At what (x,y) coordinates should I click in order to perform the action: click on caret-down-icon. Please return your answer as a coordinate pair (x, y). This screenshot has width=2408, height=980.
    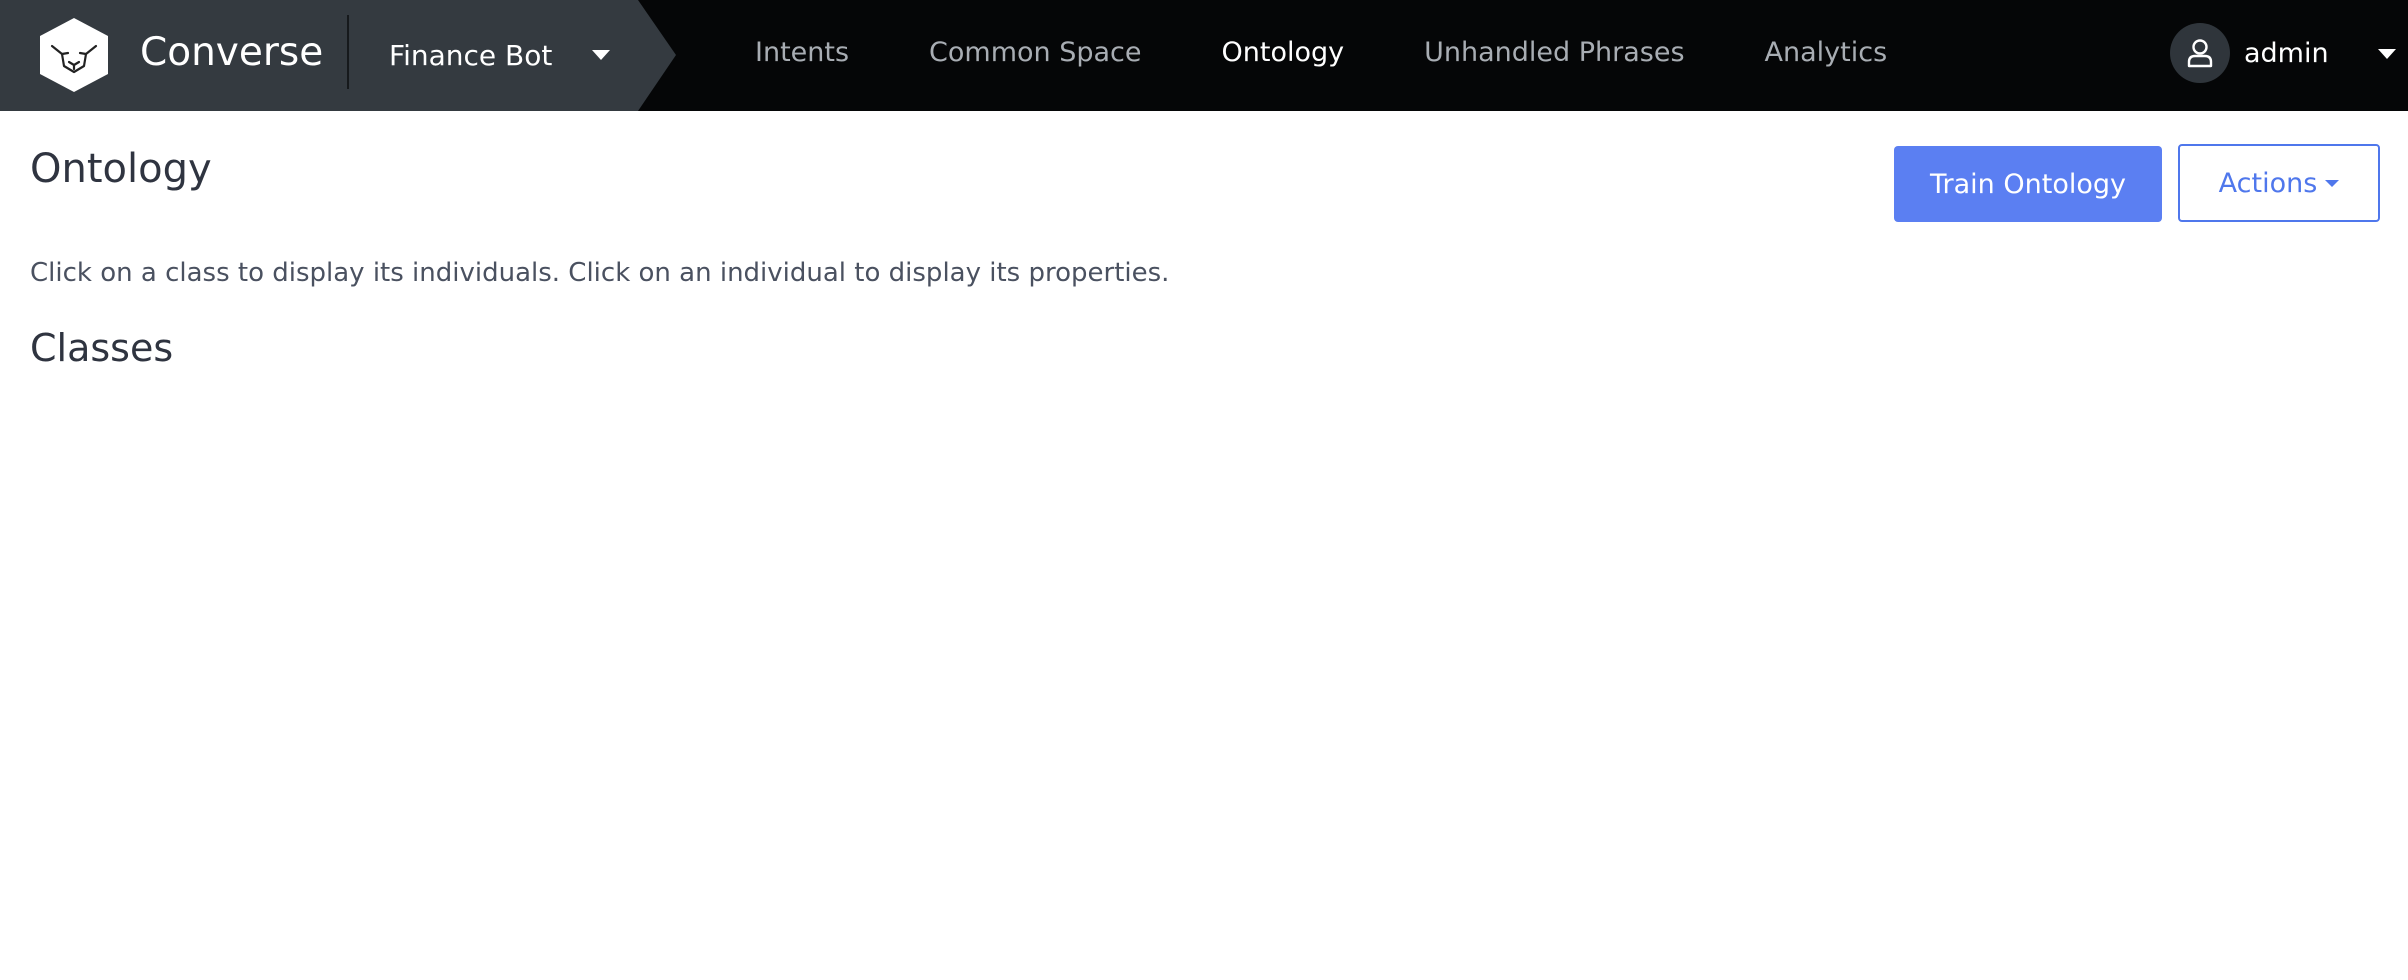
    Looking at the image, I should click on (2332, 183).